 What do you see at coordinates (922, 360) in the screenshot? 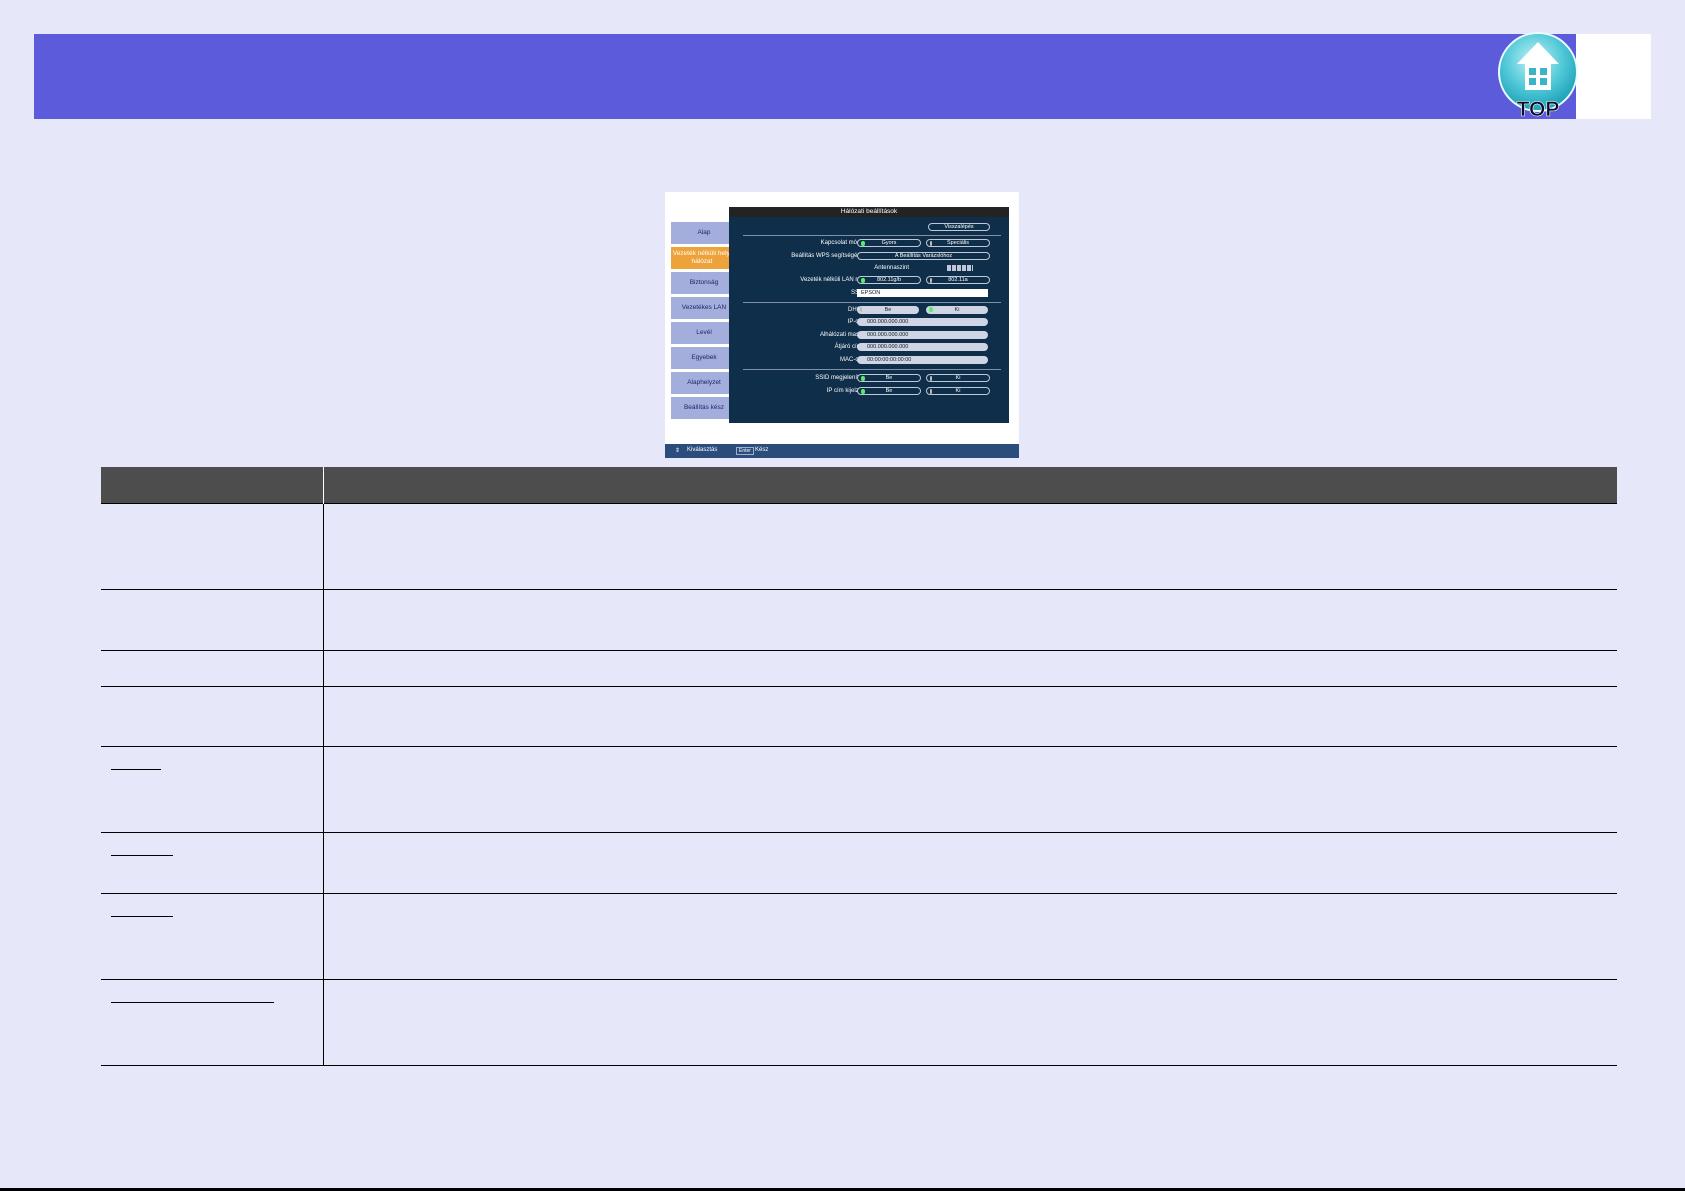
I see `mac-field: 00:00:00:00:00:00` at bounding box center [922, 360].